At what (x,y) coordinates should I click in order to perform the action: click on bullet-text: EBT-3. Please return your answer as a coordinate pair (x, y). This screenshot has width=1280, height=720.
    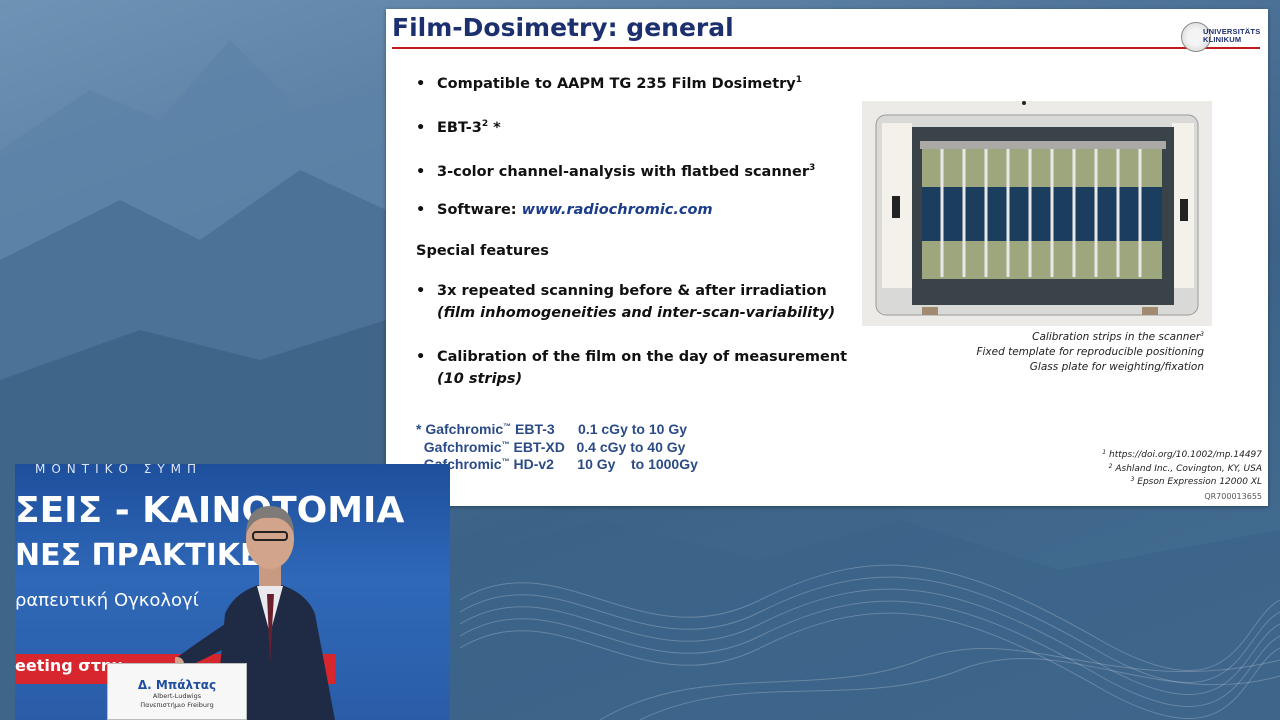
    Looking at the image, I should click on (459, 128).